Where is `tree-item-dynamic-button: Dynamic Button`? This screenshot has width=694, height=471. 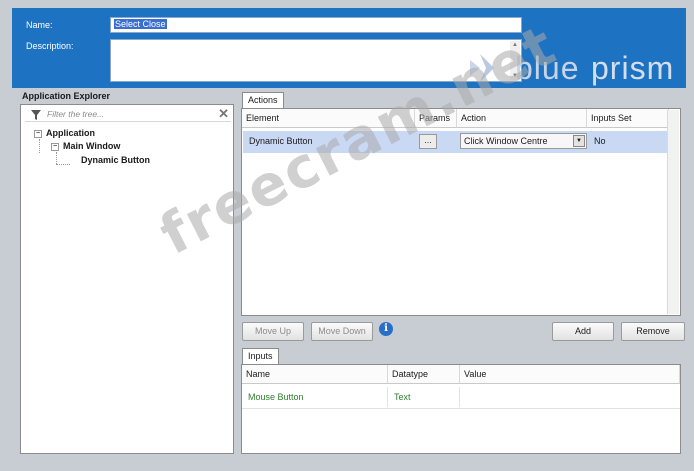
tree-item-dynamic-button: Dynamic Button is located at coordinates (115, 160).